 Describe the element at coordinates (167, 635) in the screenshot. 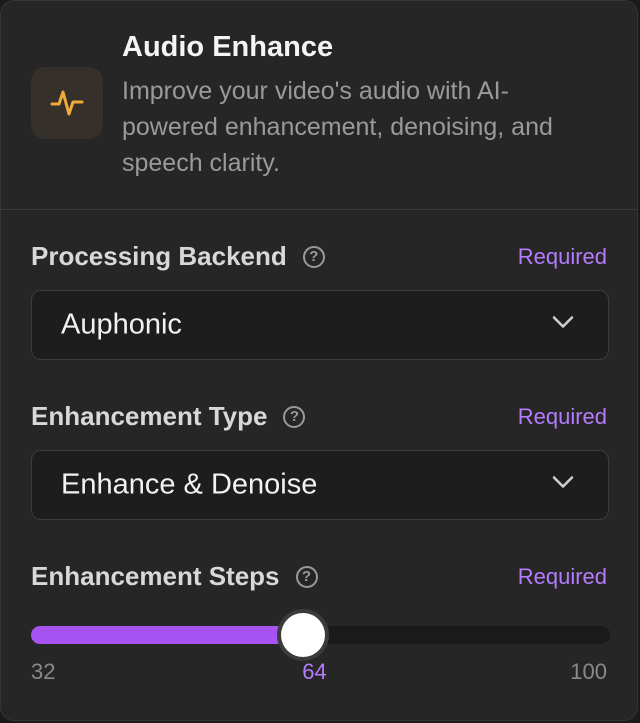

I see `slider-fill` at that location.